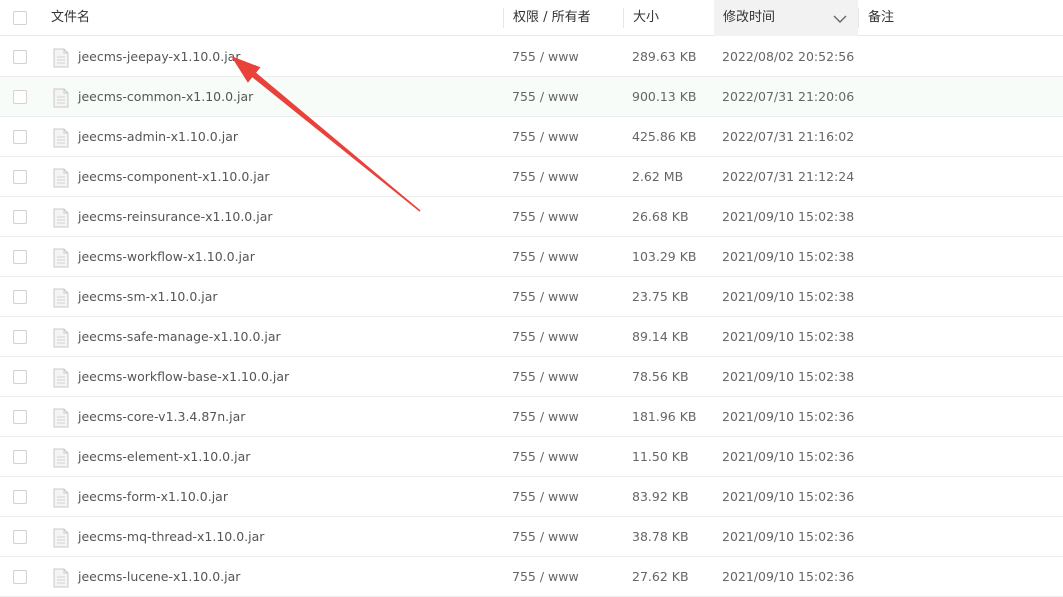 This screenshot has width=1063, height=597. Describe the element at coordinates (660, 296) in the screenshot. I see `file-size: 23.75 KB` at that location.